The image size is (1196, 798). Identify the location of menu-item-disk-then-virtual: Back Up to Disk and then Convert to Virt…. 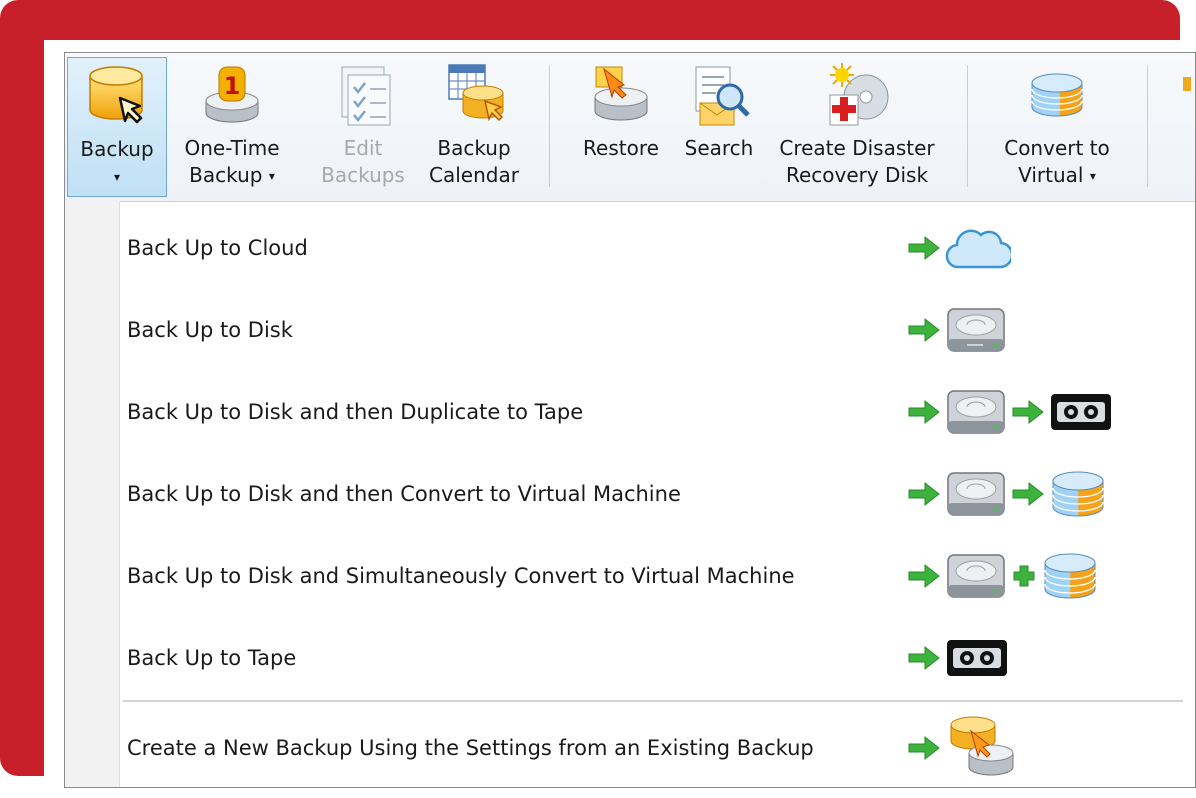
(639, 494).